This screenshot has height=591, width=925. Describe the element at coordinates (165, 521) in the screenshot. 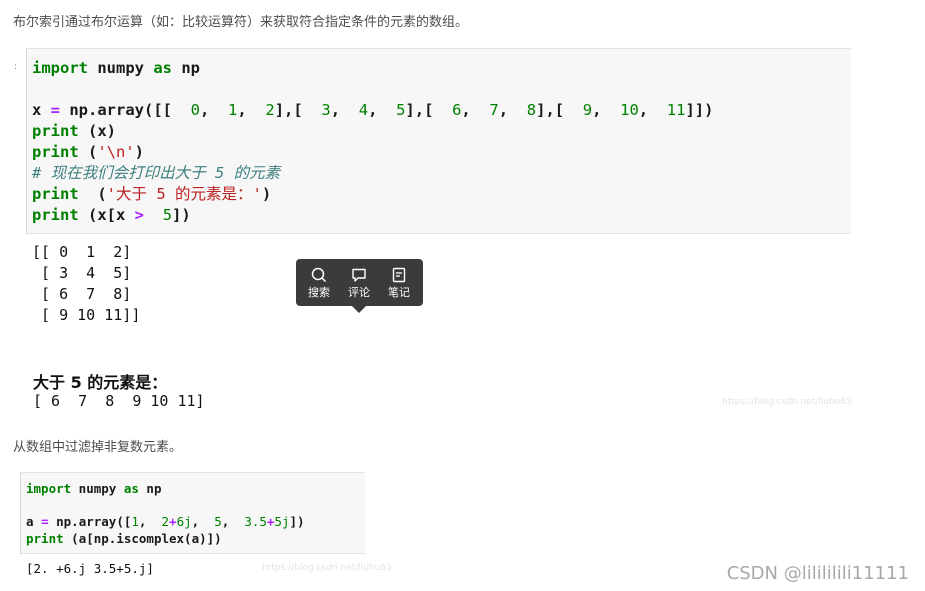

I see `code2-line-array: a = np.array([1, 2+6j, 5, 3.5+5j])` at that location.